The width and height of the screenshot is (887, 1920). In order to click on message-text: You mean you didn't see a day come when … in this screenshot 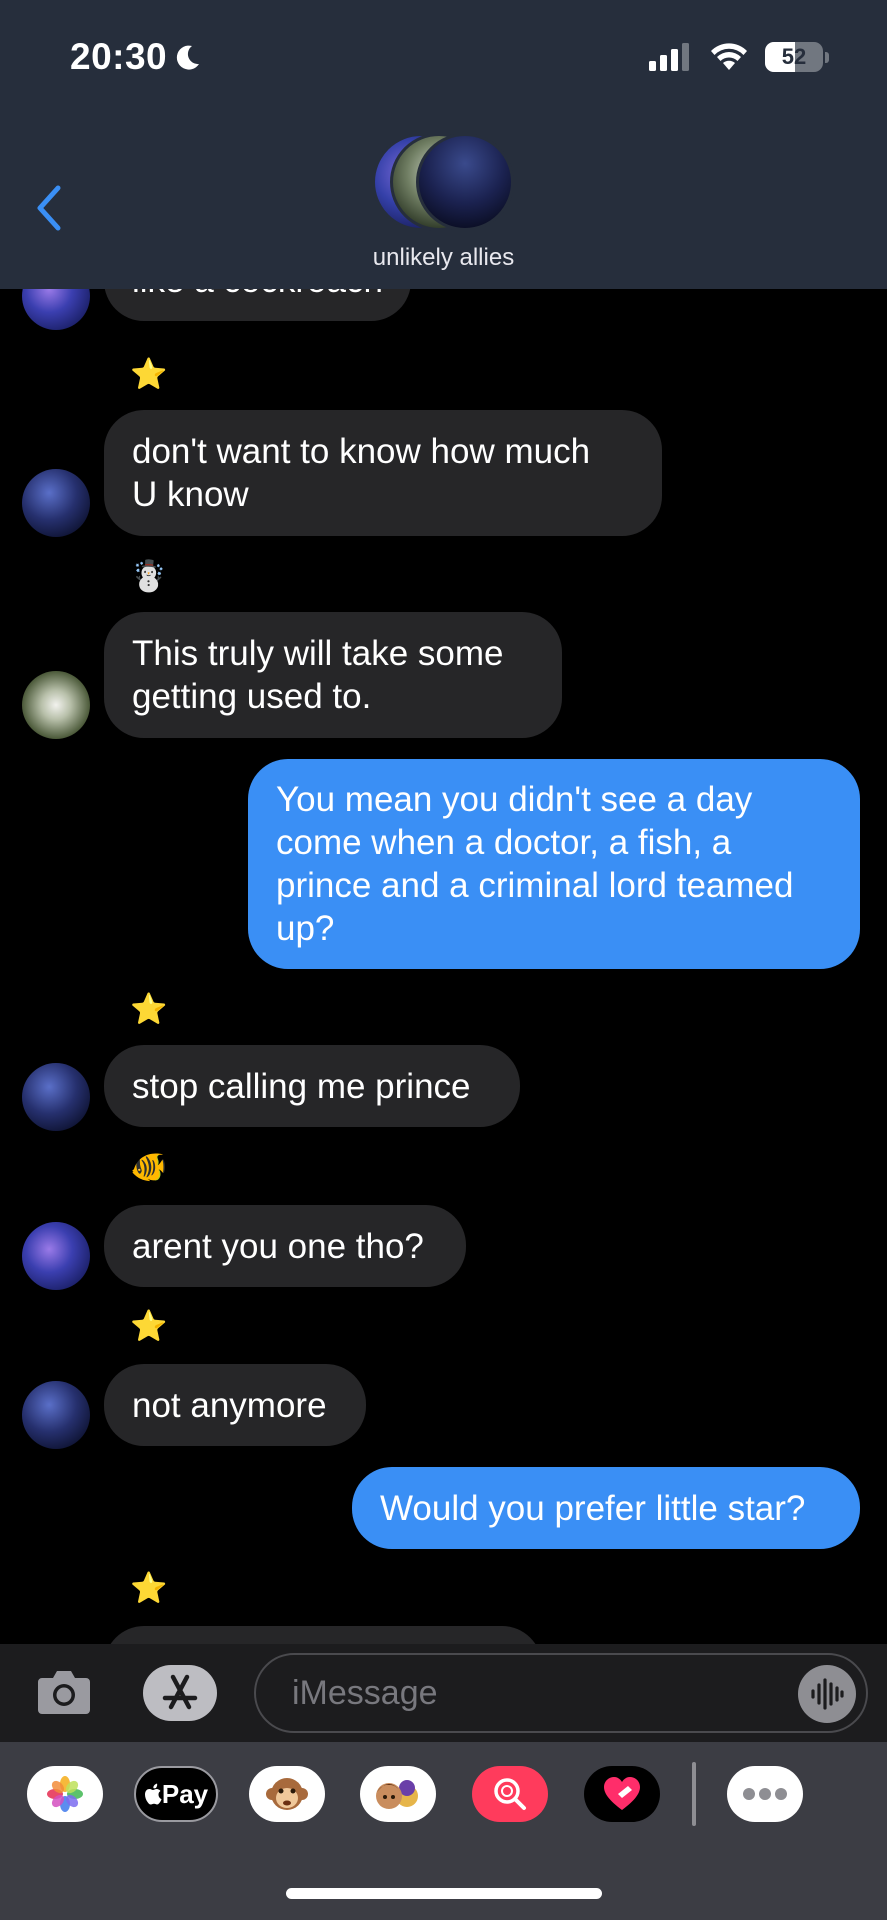, I will do `click(535, 864)`.